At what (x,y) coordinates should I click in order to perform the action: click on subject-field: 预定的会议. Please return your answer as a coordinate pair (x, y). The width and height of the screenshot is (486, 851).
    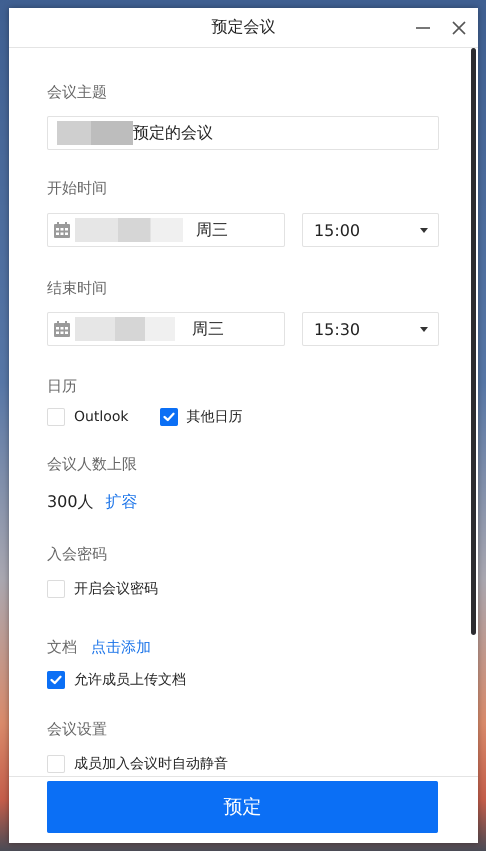
    Looking at the image, I should click on (243, 133).